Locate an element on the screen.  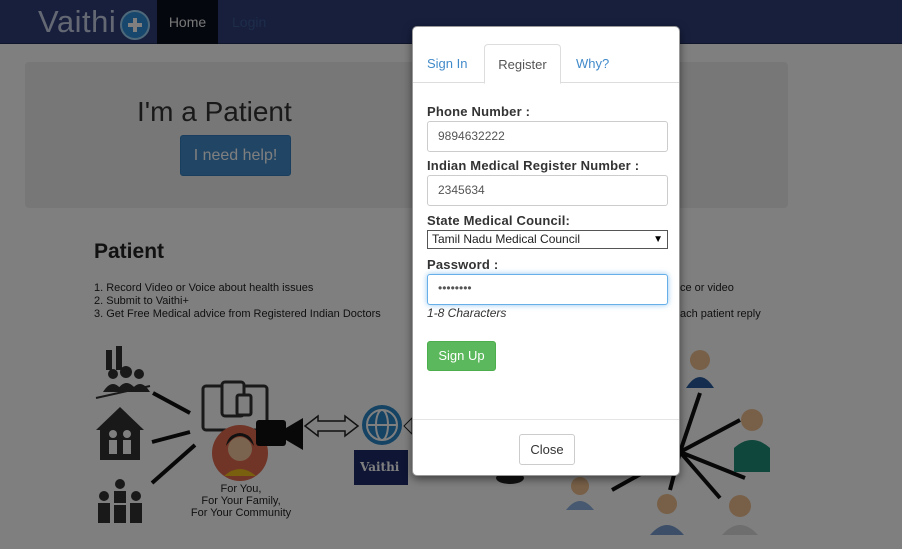
modal-footer-divider is located at coordinates (546, 419).